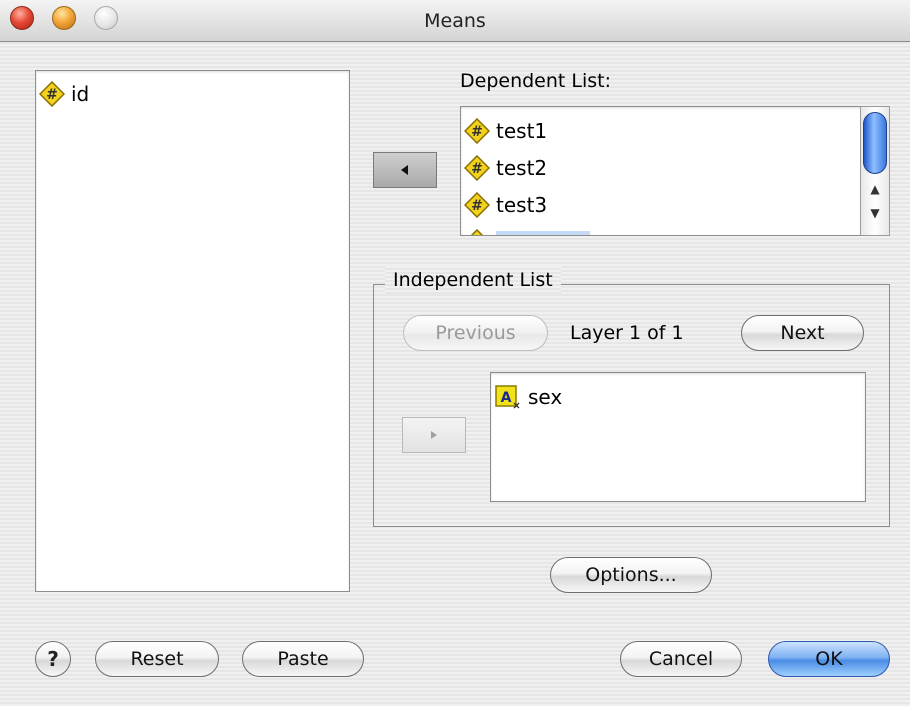  What do you see at coordinates (64, 18) in the screenshot?
I see `minimize-window-button` at bounding box center [64, 18].